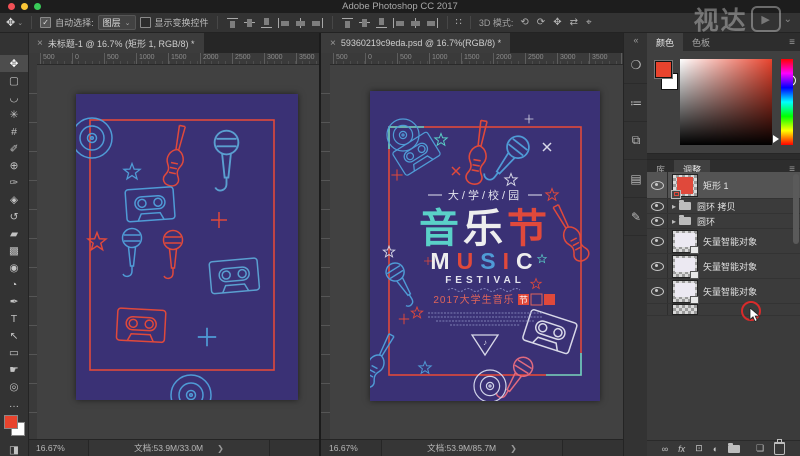 Image resolution: width=800 pixels, height=456 pixels. What do you see at coordinates (249, 23) in the screenshot?
I see `align-vertical-center-icon` at bounding box center [249, 23].